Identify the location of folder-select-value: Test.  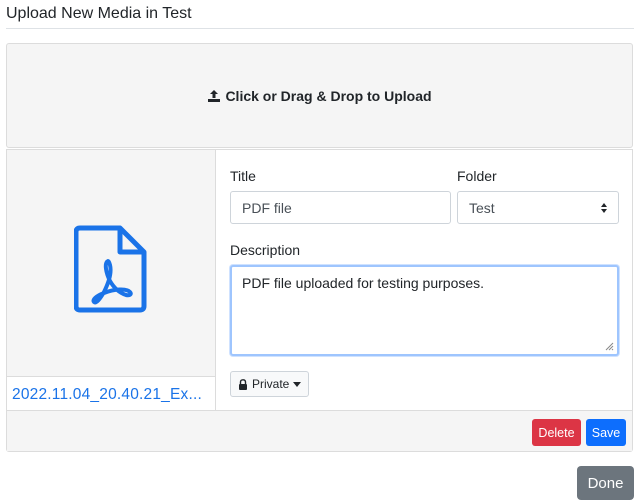
(482, 208).